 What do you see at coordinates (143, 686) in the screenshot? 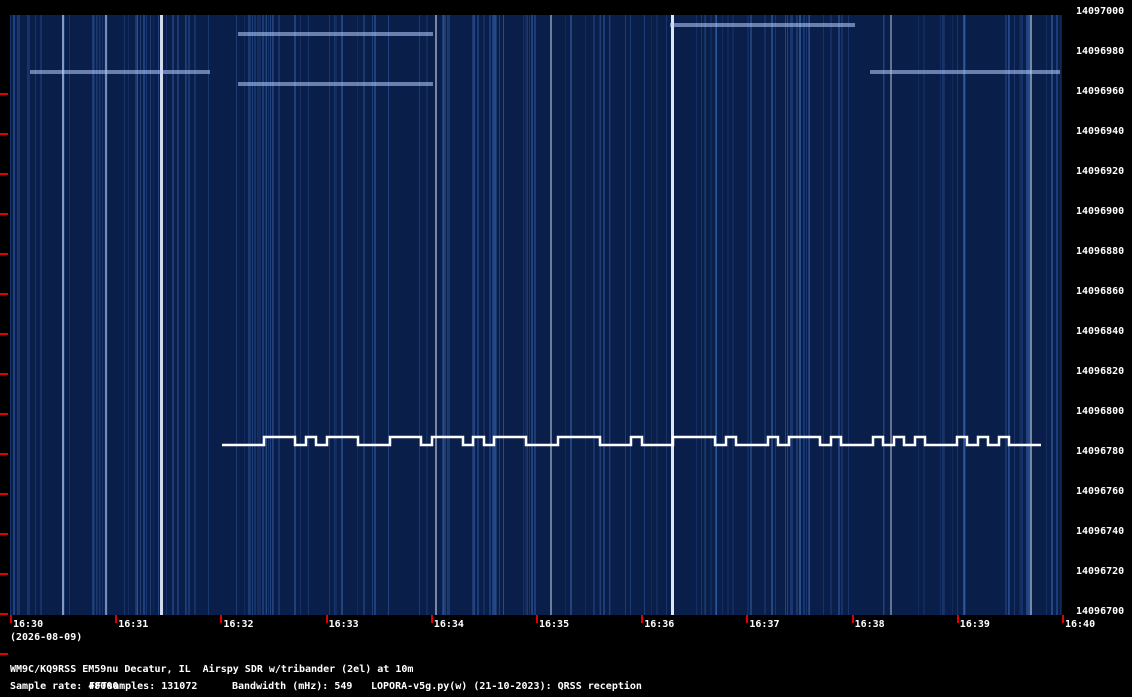
I see `fft-samples-info: FFTsamples: 131072` at bounding box center [143, 686].